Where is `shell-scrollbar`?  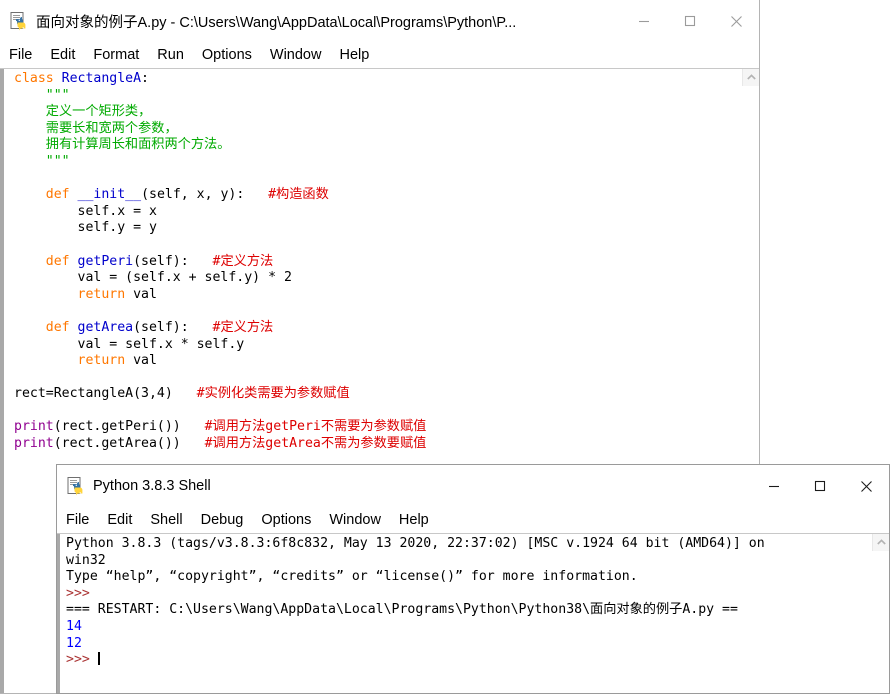
shell-scrollbar is located at coordinates (880, 542).